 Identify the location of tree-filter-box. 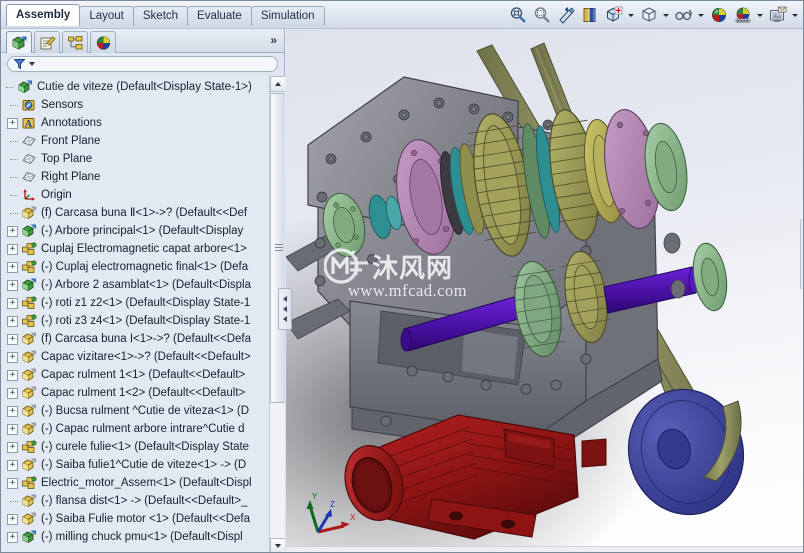
(142, 64).